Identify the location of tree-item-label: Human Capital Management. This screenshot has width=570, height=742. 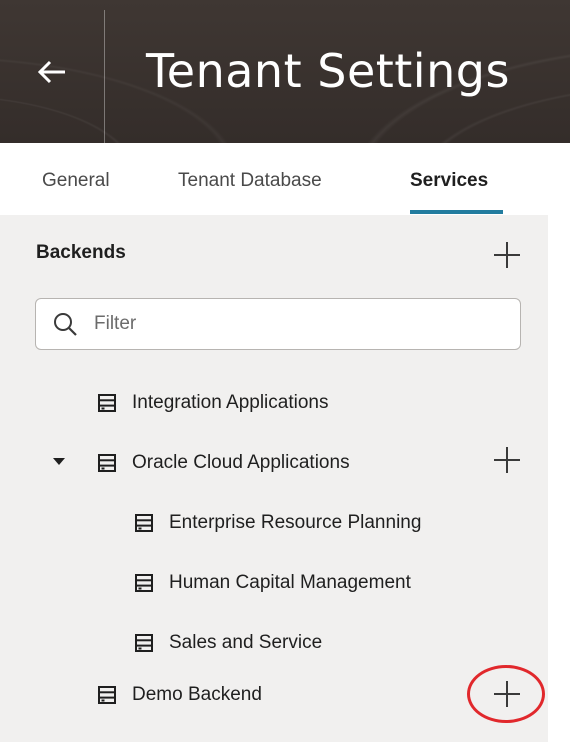
(290, 582).